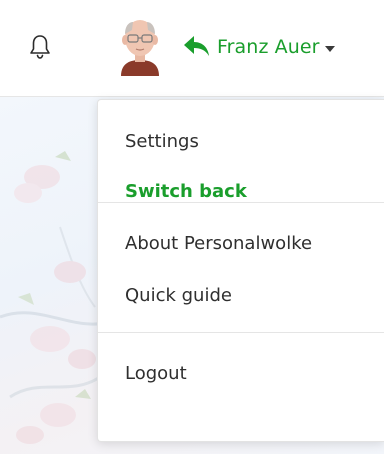 The height and width of the screenshot is (454, 384). Describe the element at coordinates (241, 244) in the screenshot. I see `menu-item-about: About Personalwolke` at that location.